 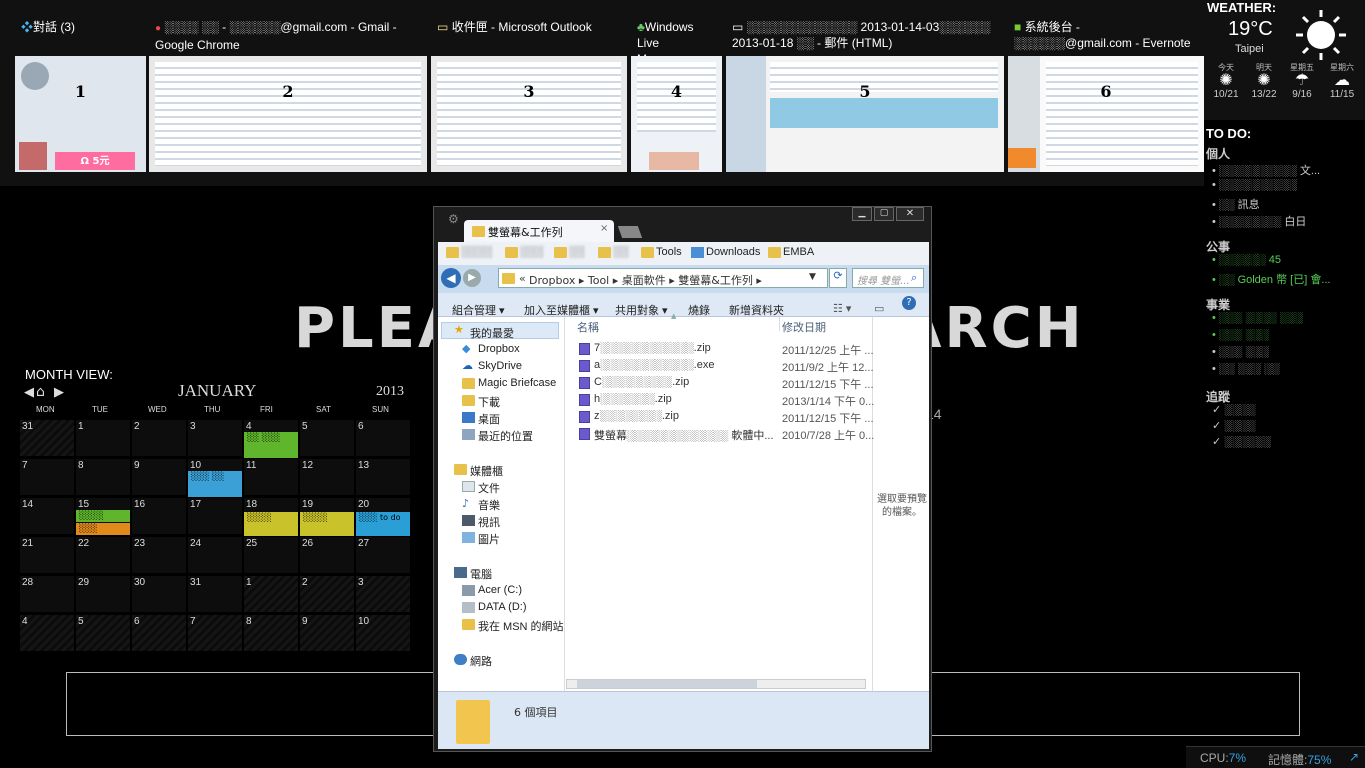 What do you see at coordinates (489, 522) in the screenshot?
I see `nav-videos: 視訊` at bounding box center [489, 522].